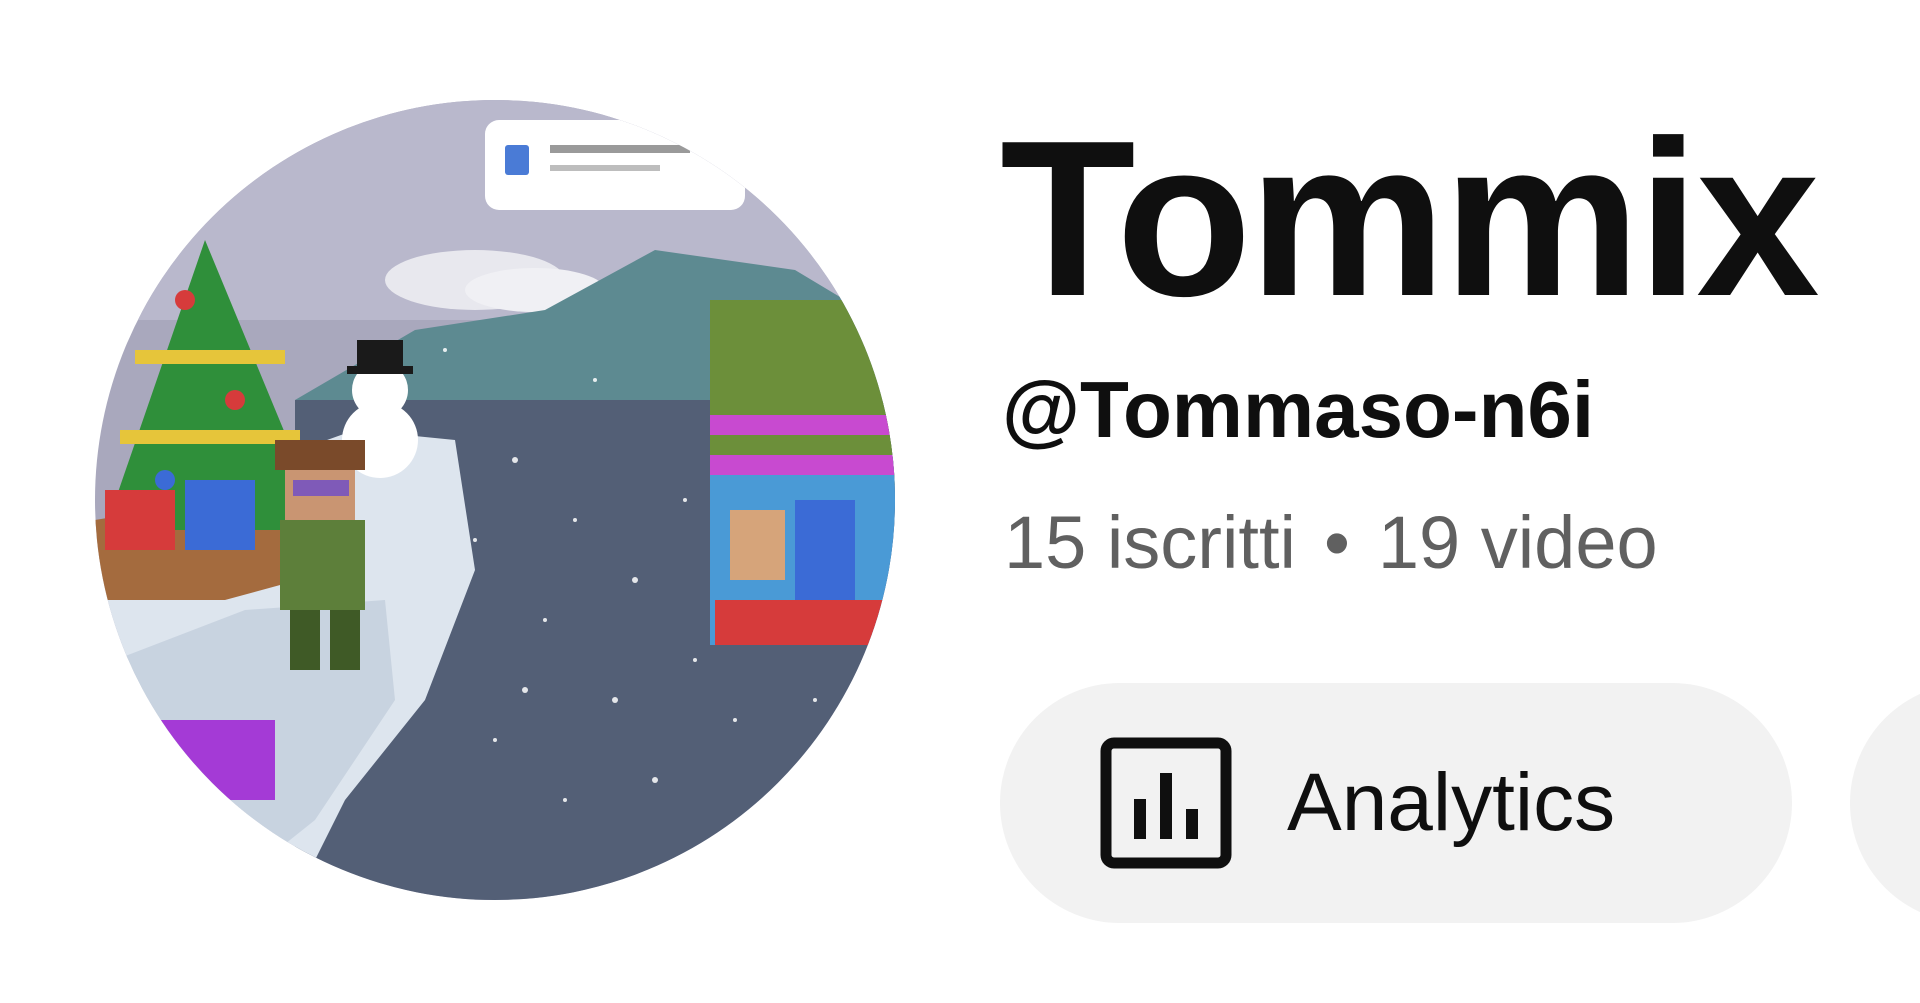  Describe the element at coordinates (1410, 219) in the screenshot. I see `channel-name: Tommix` at that location.